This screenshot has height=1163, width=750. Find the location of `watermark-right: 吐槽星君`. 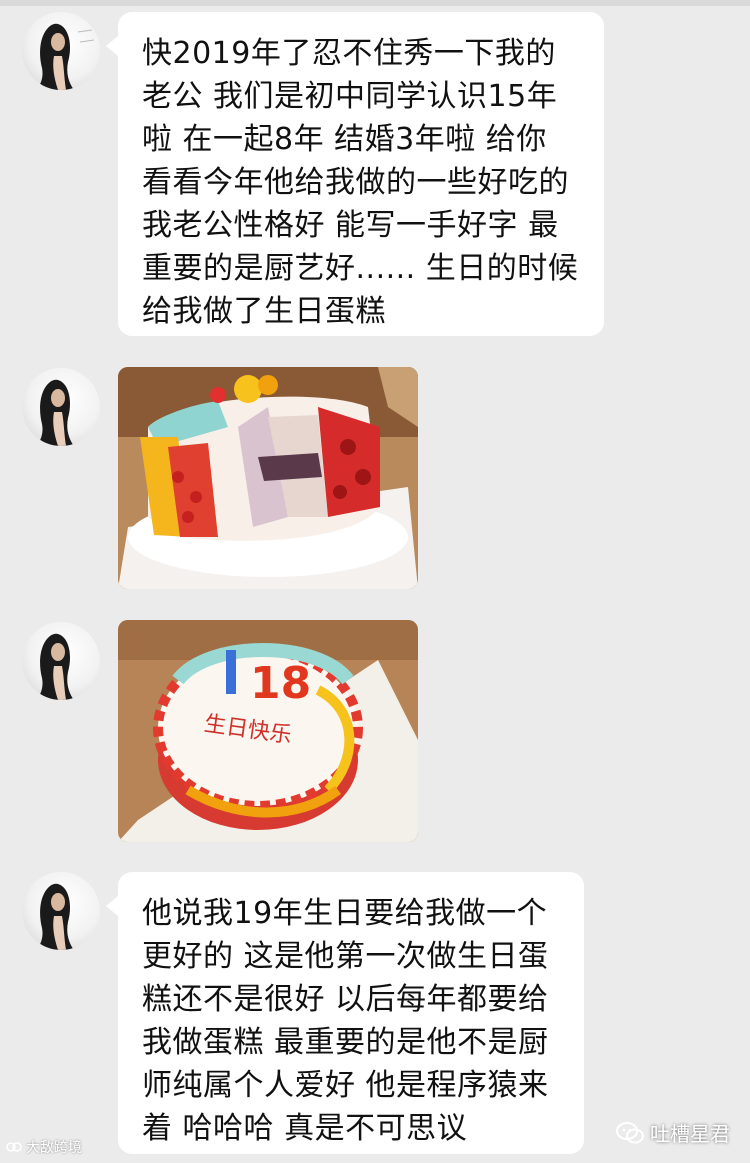

watermark-right: 吐槽星君 is located at coordinates (673, 1132).